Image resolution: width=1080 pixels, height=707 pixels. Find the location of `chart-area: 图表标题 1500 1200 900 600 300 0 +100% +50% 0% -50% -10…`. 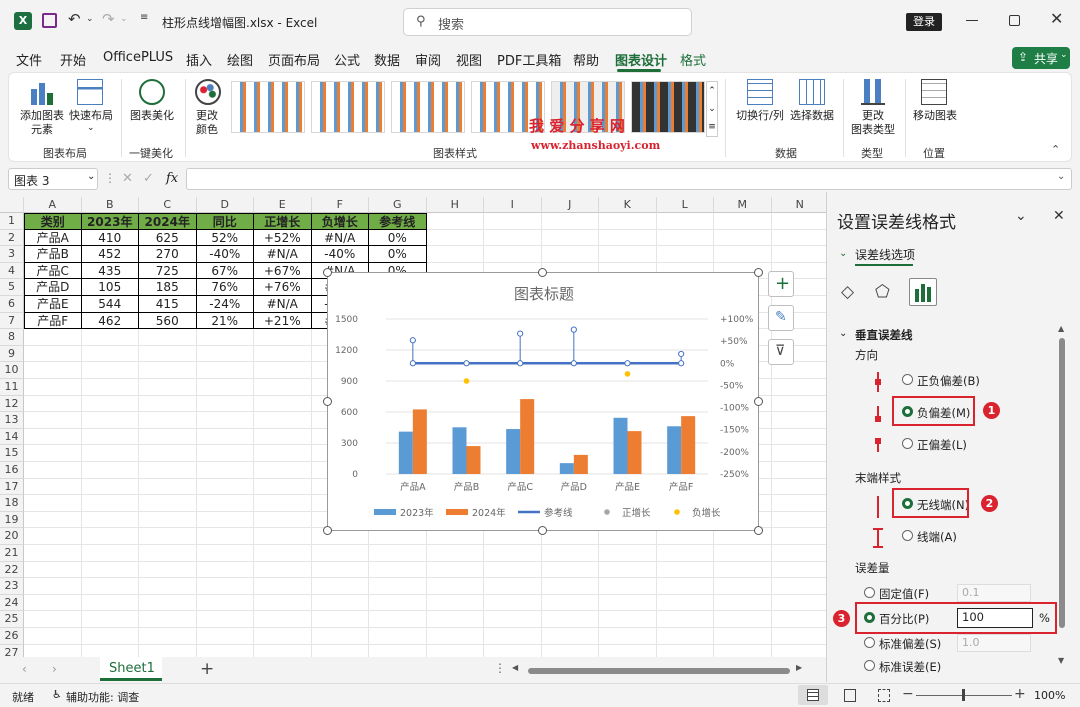

chart-area: 图表标题 1500 1200 900 600 300 0 +100% +50% 0% -50% -10… is located at coordinates (543, 401).